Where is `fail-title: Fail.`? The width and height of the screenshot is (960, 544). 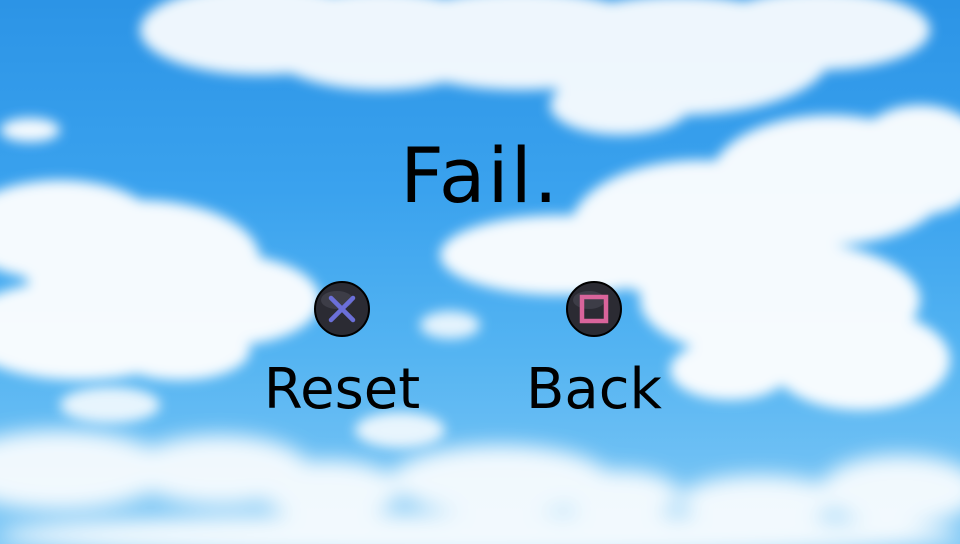
fail-title: Fail. is located at coordinates (480, 175).